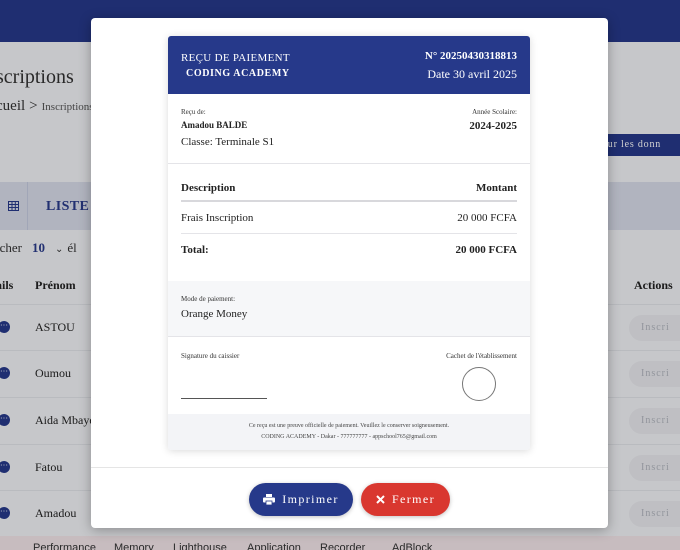  What do you see at coordinates (214, 125) in the screenshot?
I see `student-name: Amadou BALDE` at bounding box center [214, 125].